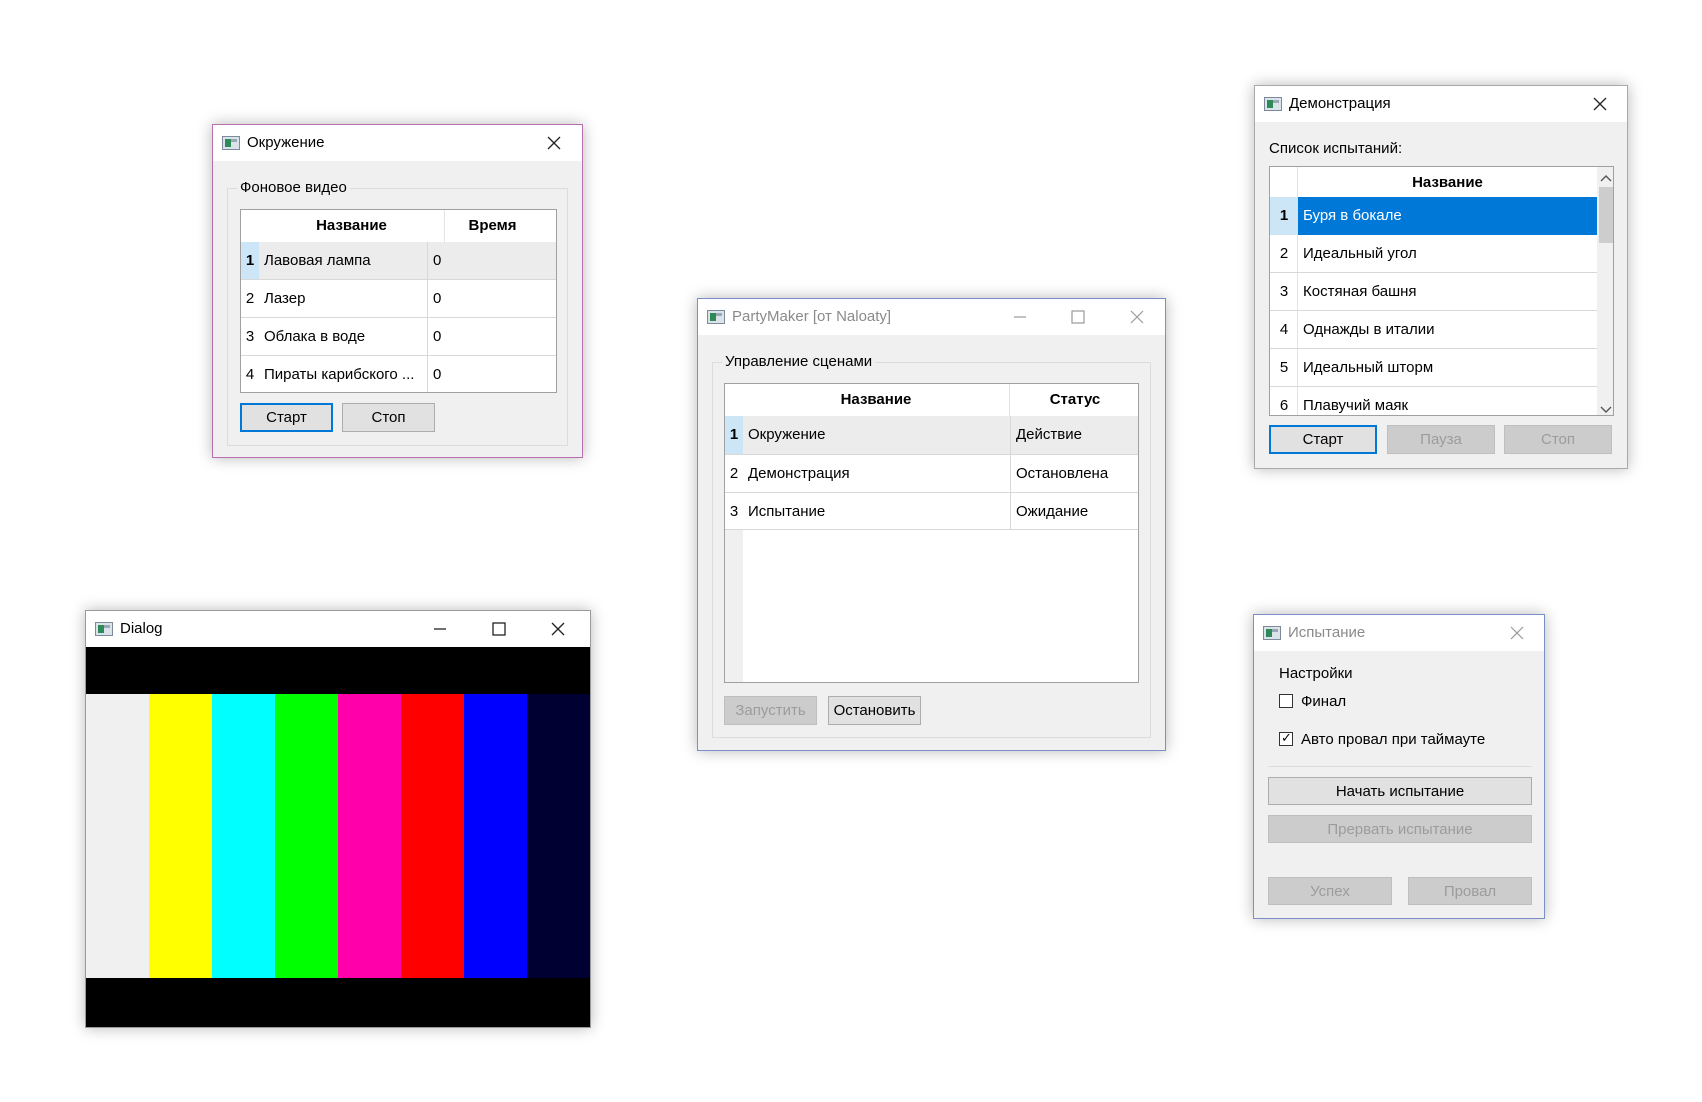  I want to click on checkmark-icon: ✓, so click(1286, 737).